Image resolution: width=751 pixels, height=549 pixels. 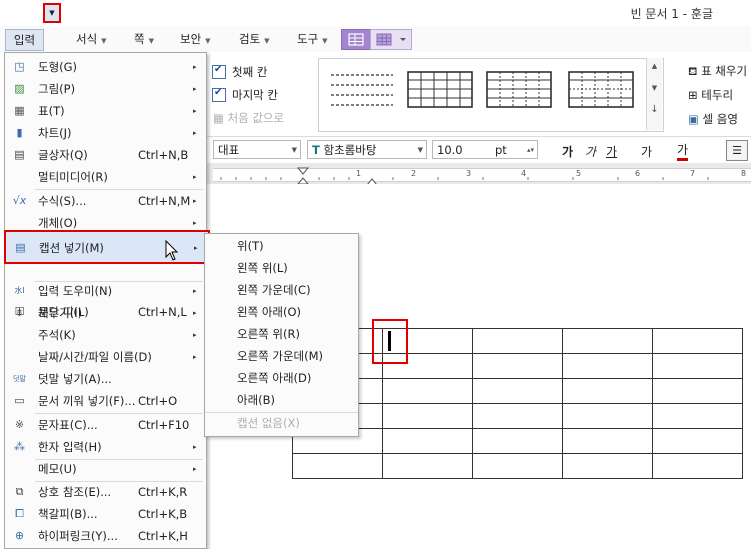 I want to click on more-styles-icon: ↓, so click(x=654, y=109).